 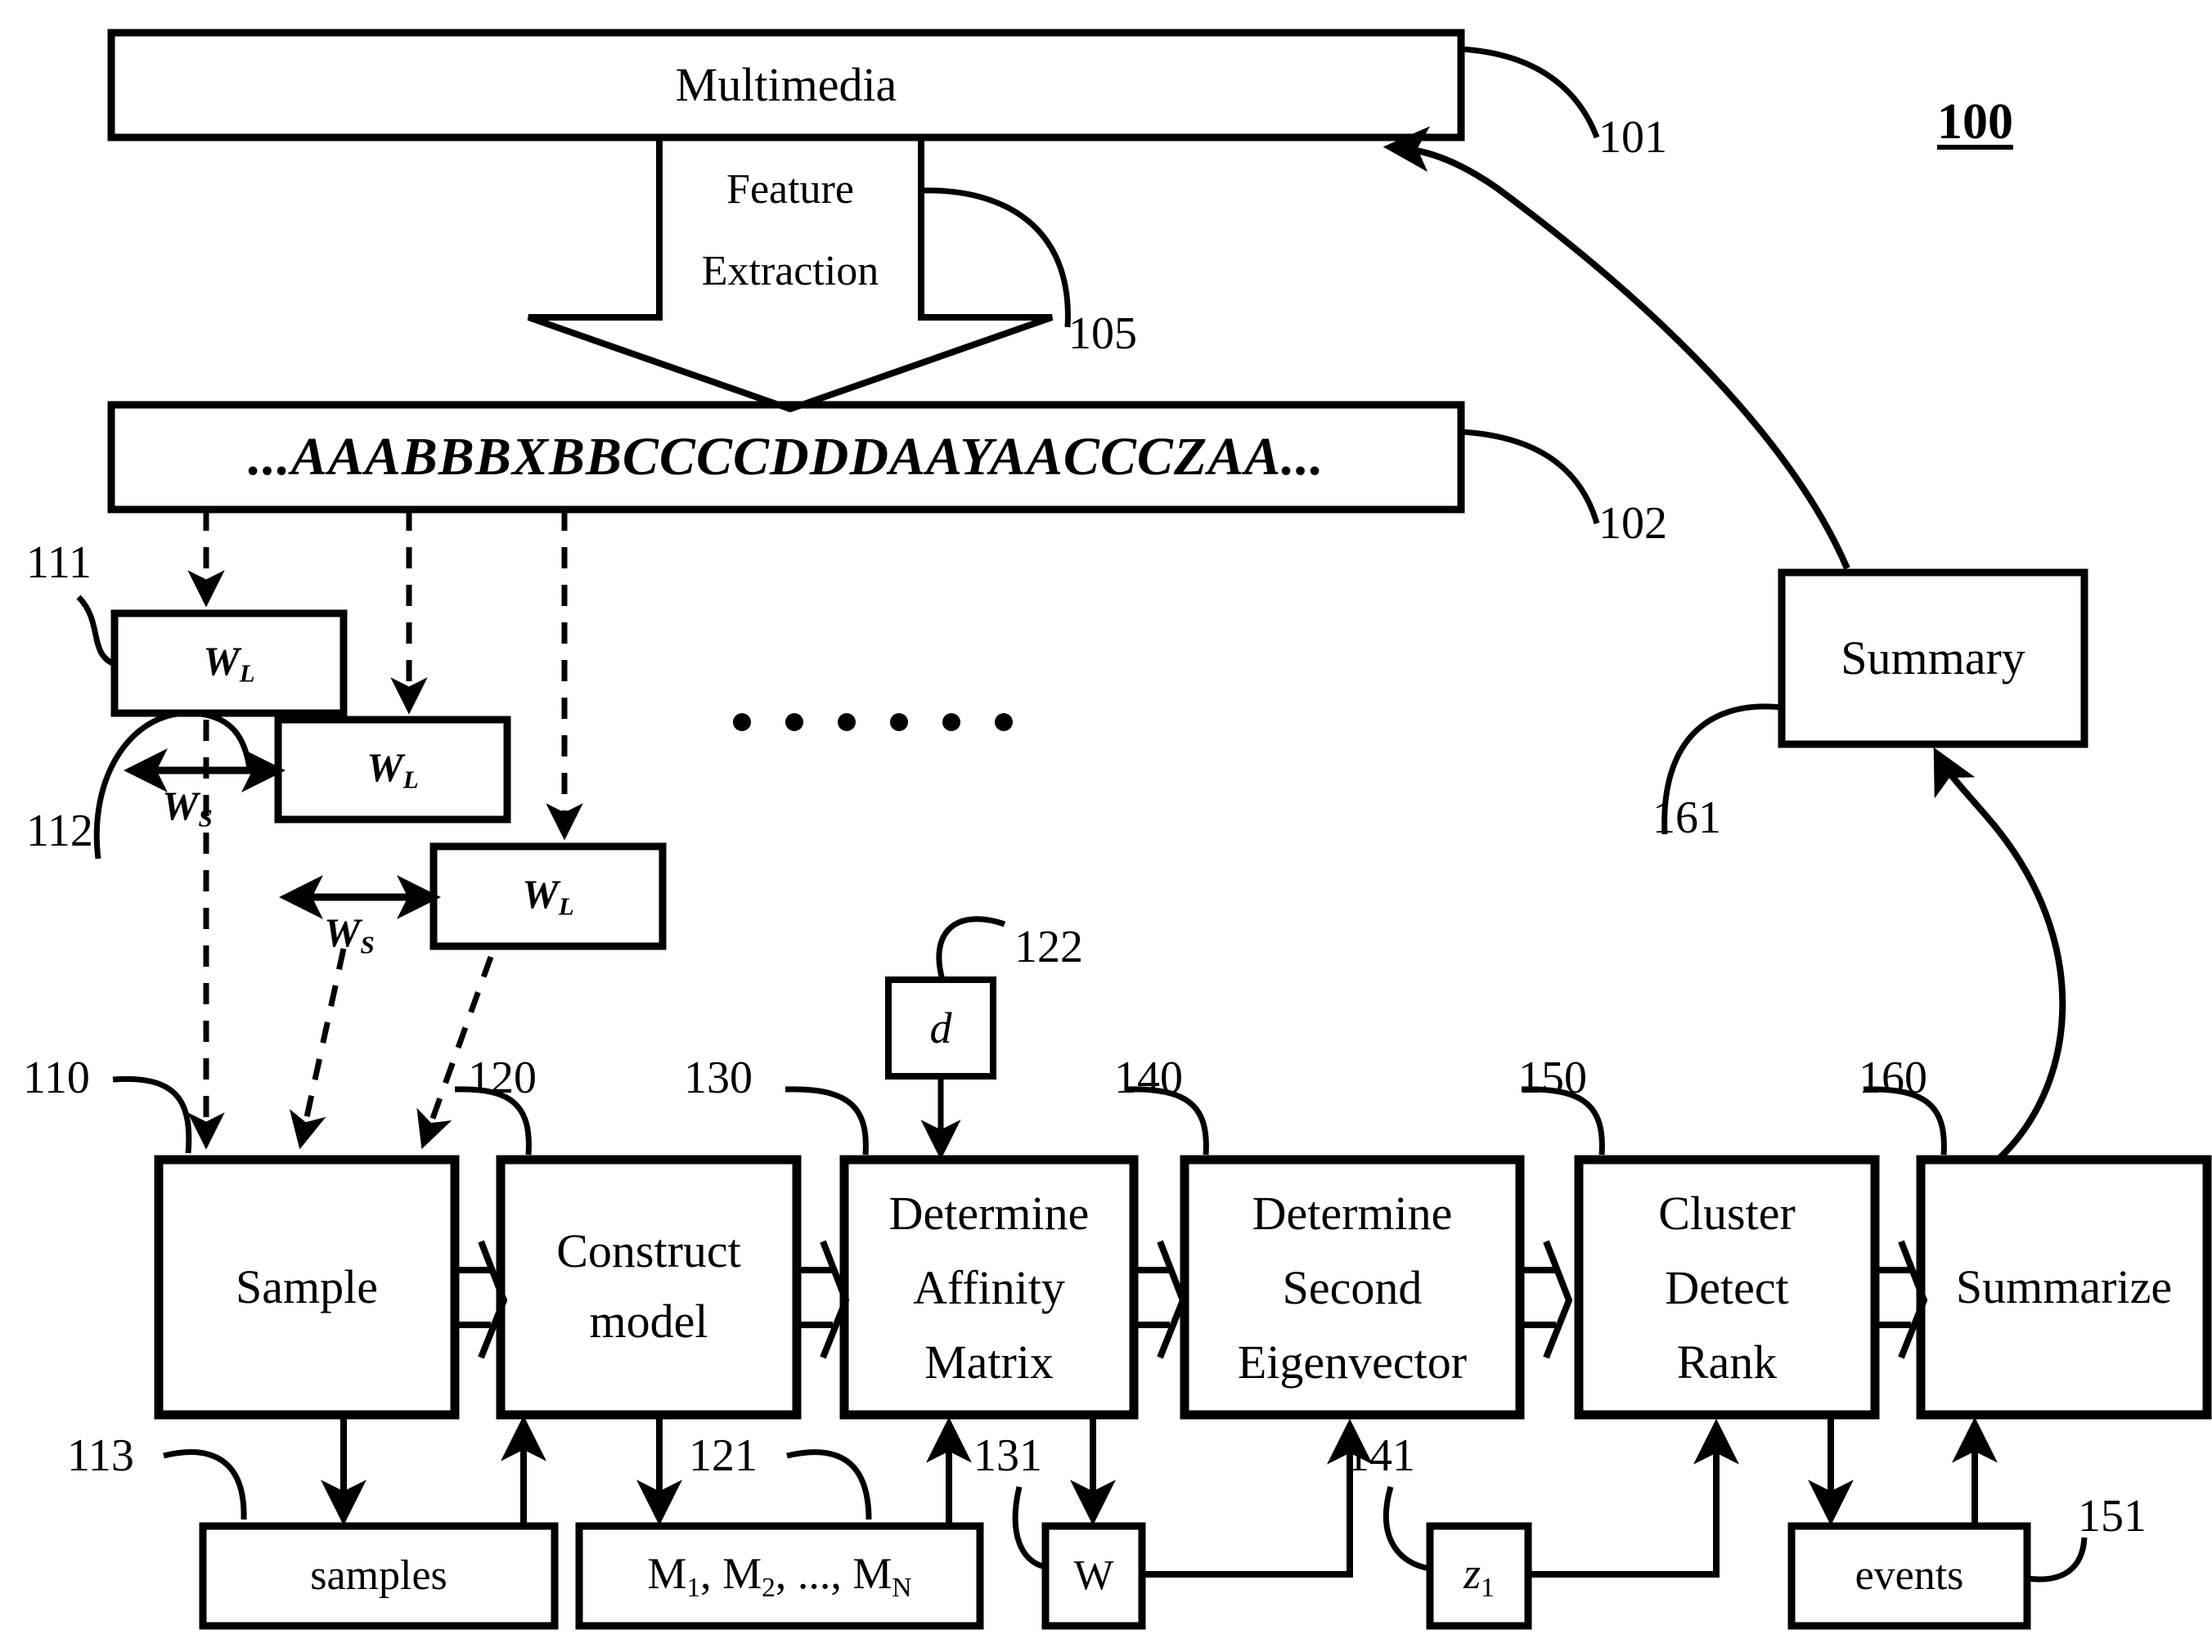 What do you see at coordinates (723, 1455) in the screenshot?
I see `ref-121: 121` at bounding box center [723, 1455].